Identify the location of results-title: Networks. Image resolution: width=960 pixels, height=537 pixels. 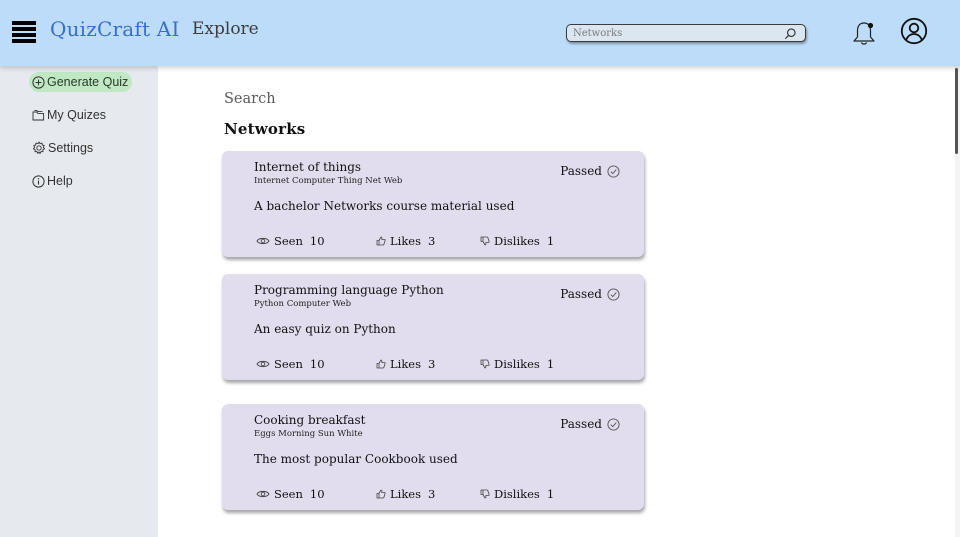
(265, 129).